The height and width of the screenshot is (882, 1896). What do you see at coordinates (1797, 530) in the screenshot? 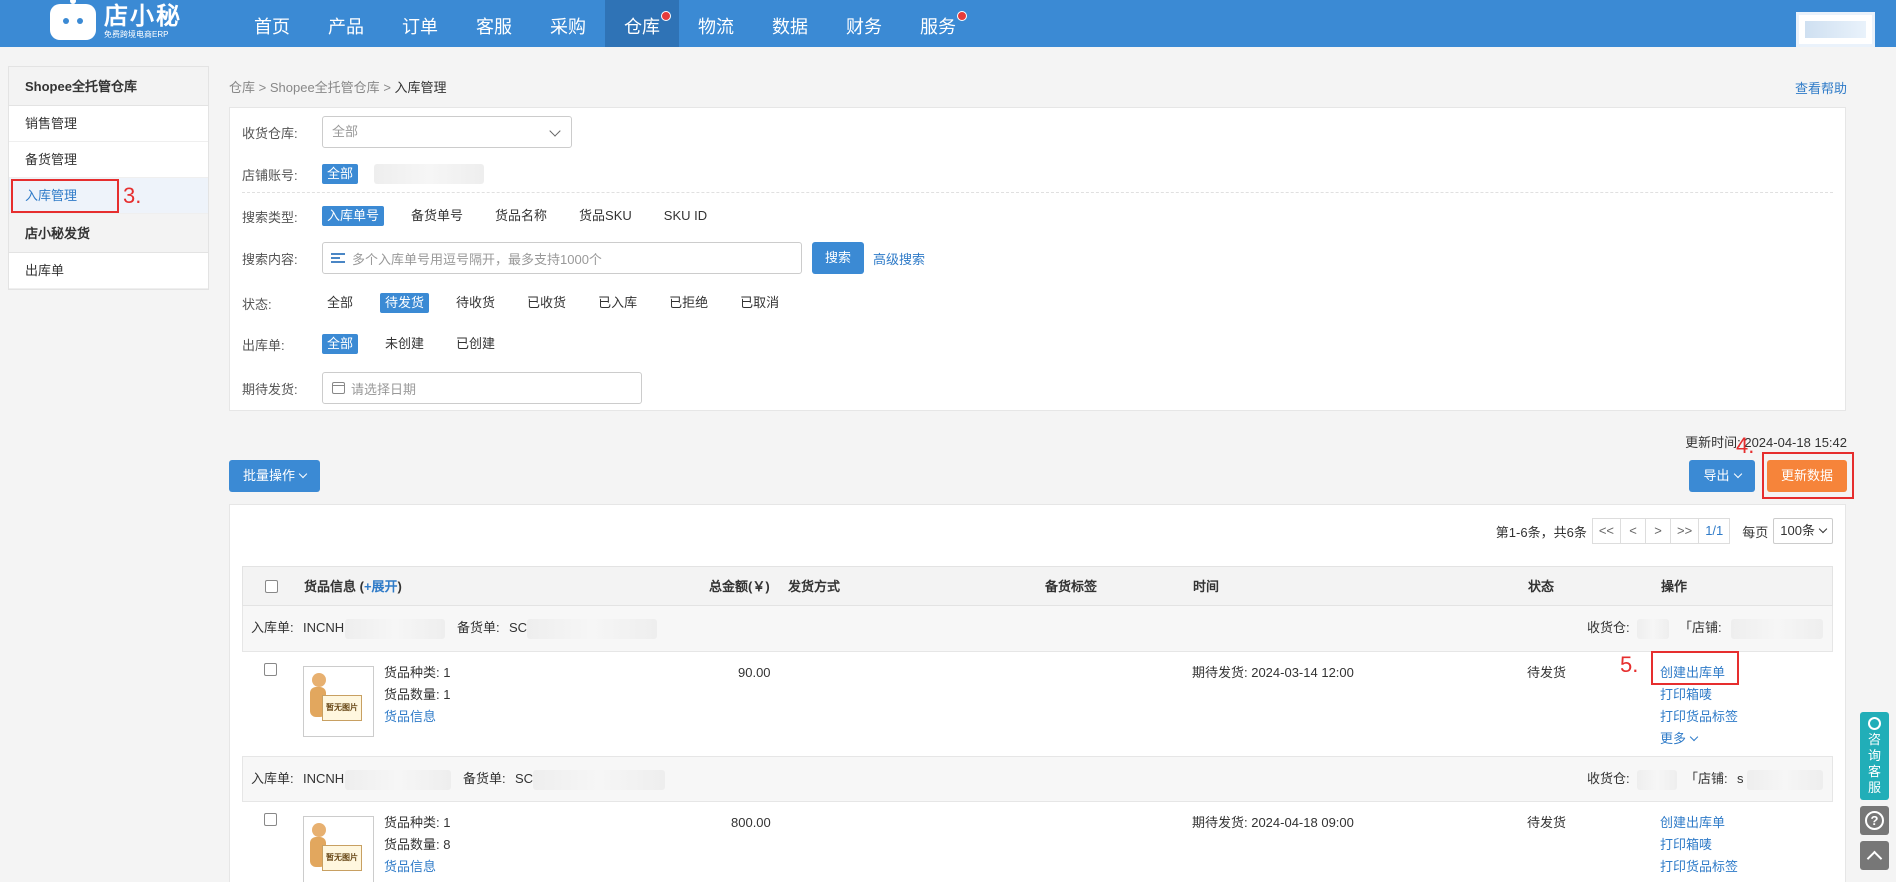
I see `per-page-value: 100条` at bounding box center [1797, 530].